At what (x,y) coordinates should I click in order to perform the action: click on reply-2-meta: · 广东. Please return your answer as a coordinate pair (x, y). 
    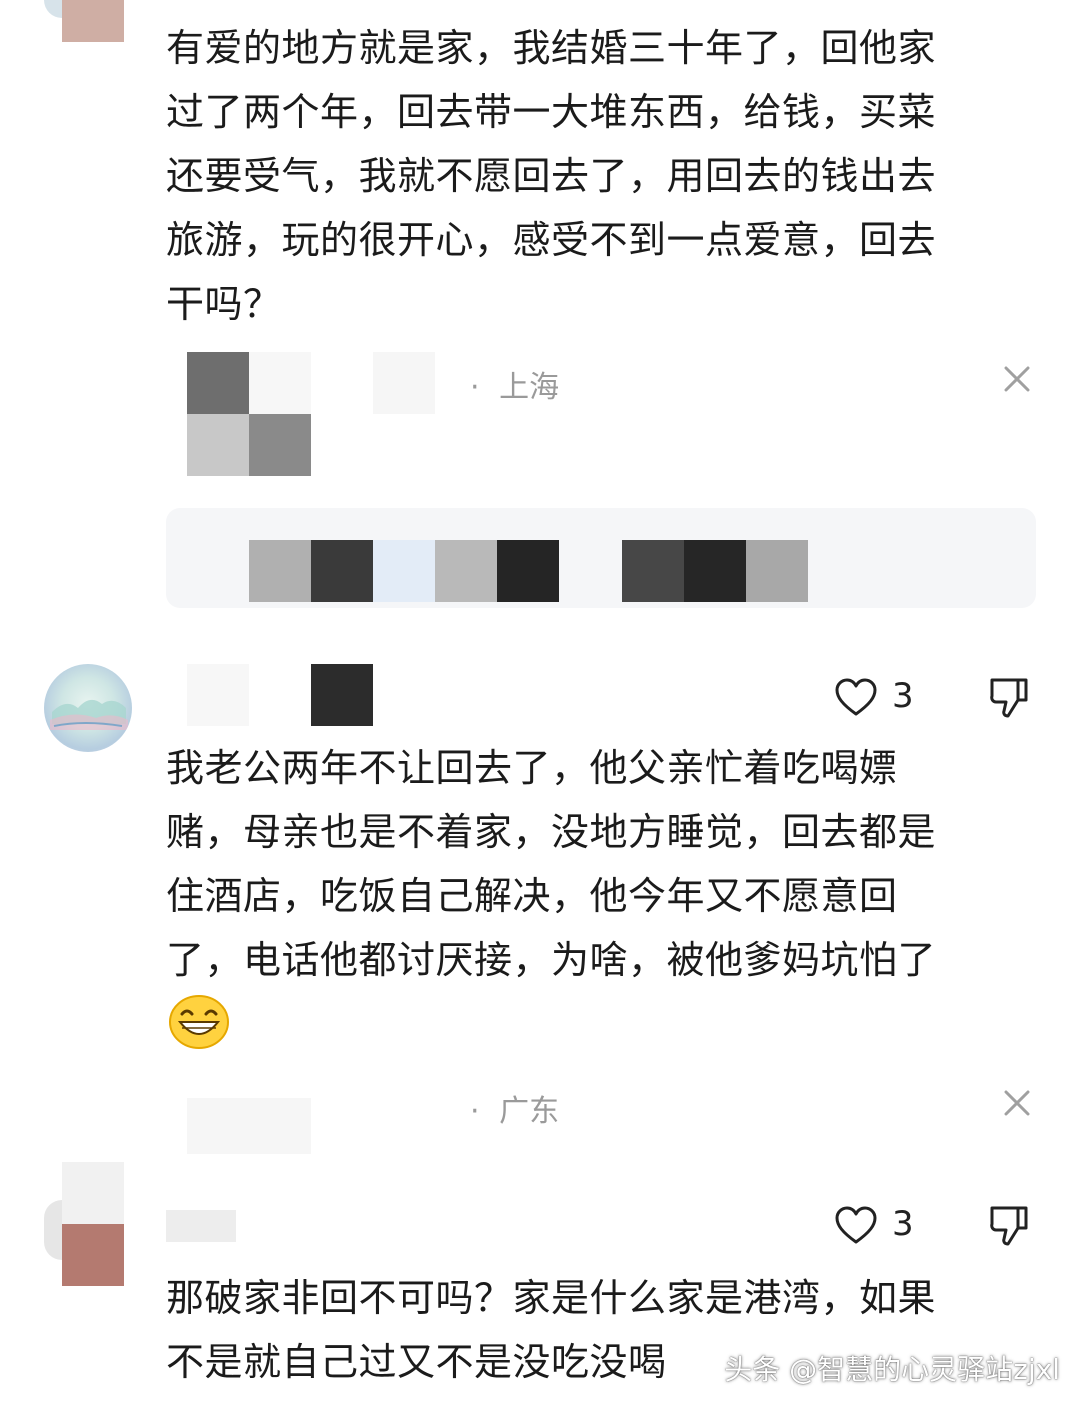
    Looking at the image, I should click on (514, 1108).